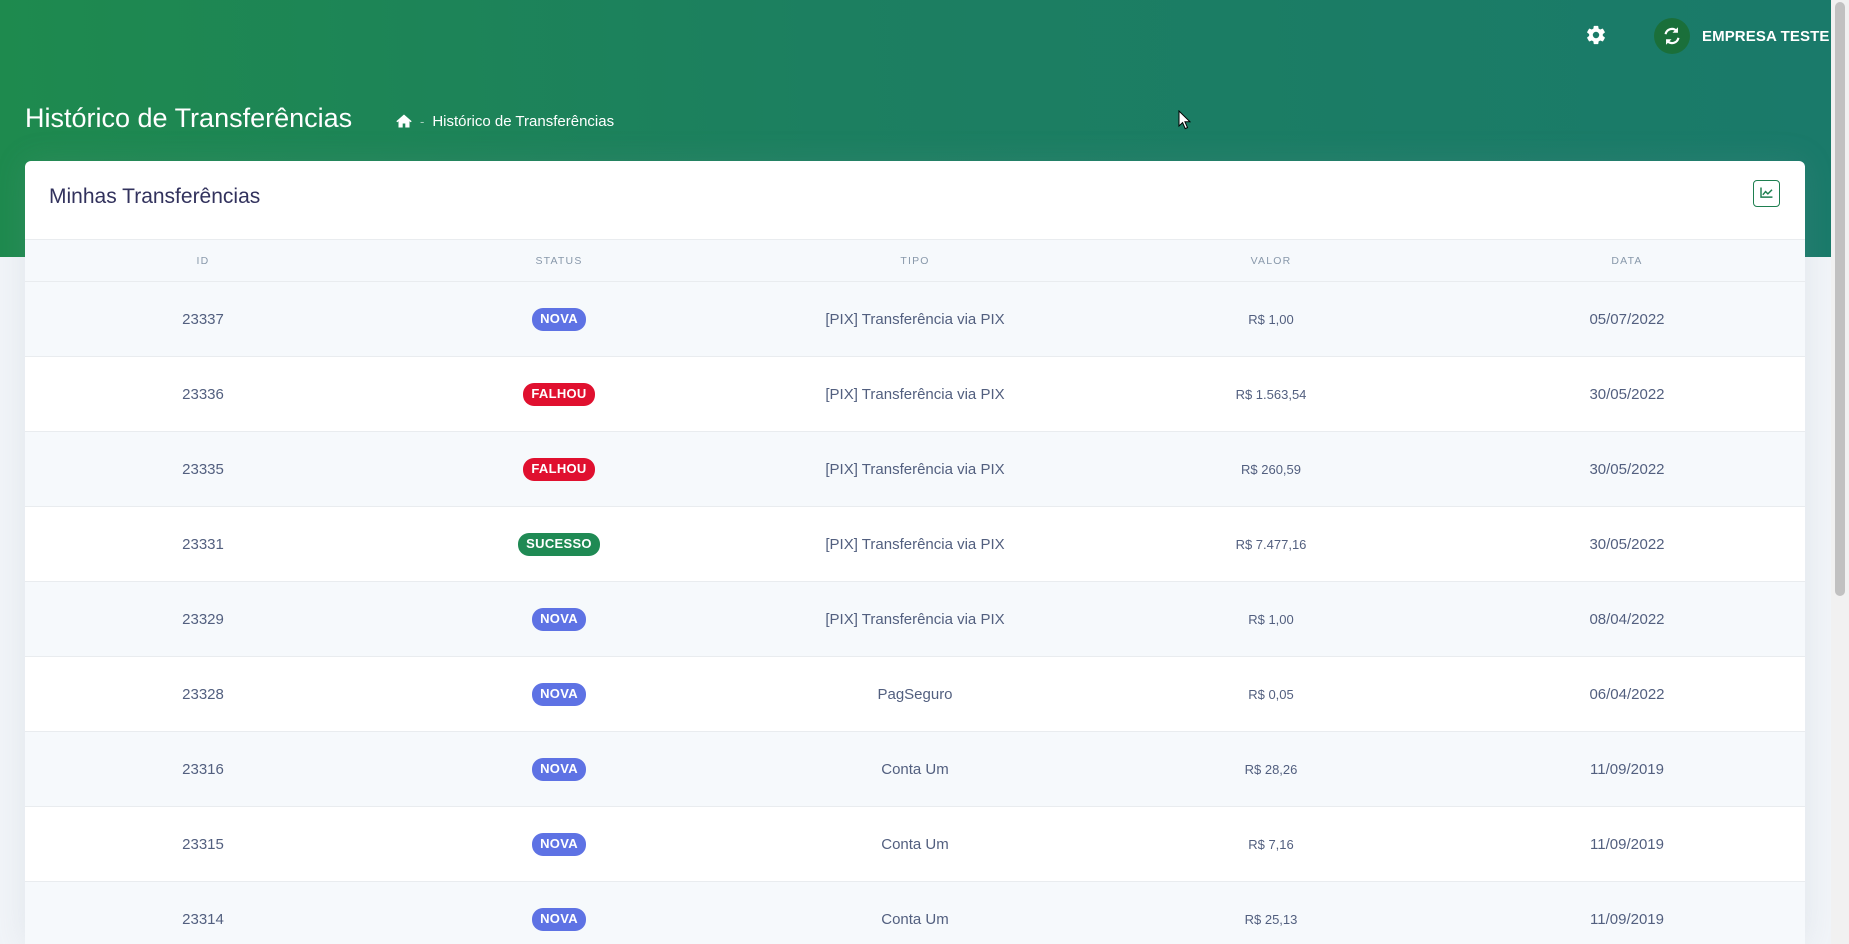 The height and width of the screenshot is (944, 1849). What do you see at coordinates (915, 200) in the screenshot?
I see `card-header: Minhas Transferências` at bounding box center [915, 200].